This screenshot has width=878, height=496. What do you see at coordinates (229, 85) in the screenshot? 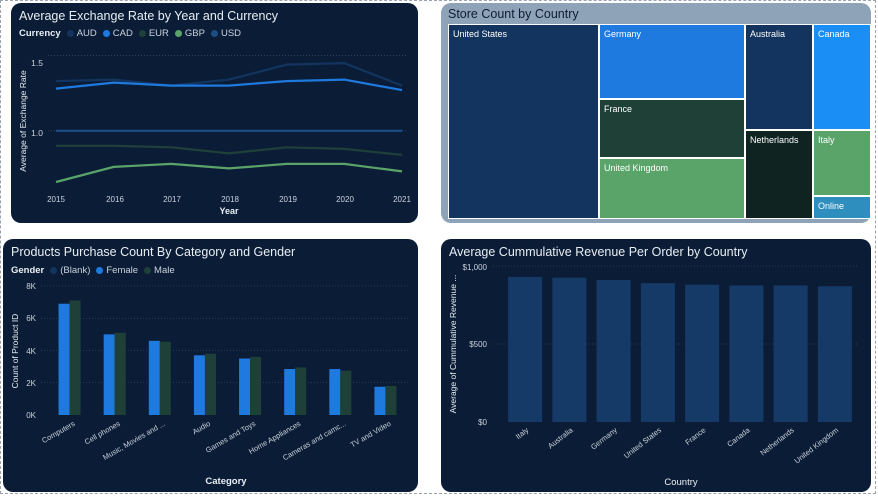
I see `series-line-cad` at bounding box center [229, 85].